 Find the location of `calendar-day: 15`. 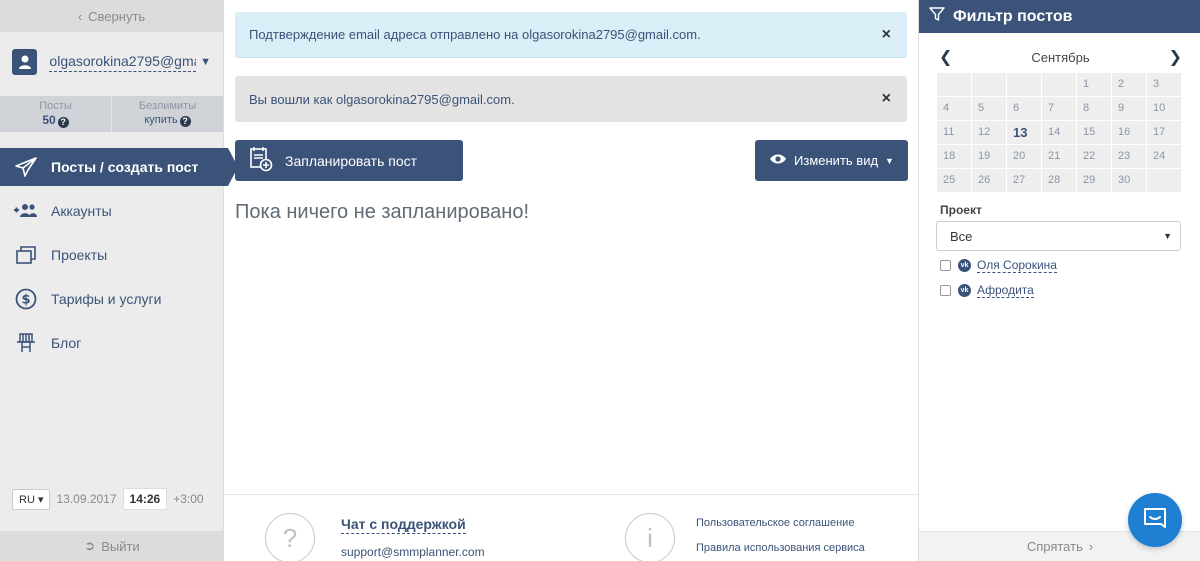

calendar-day: 15 is located at coordinates (1094, 132).